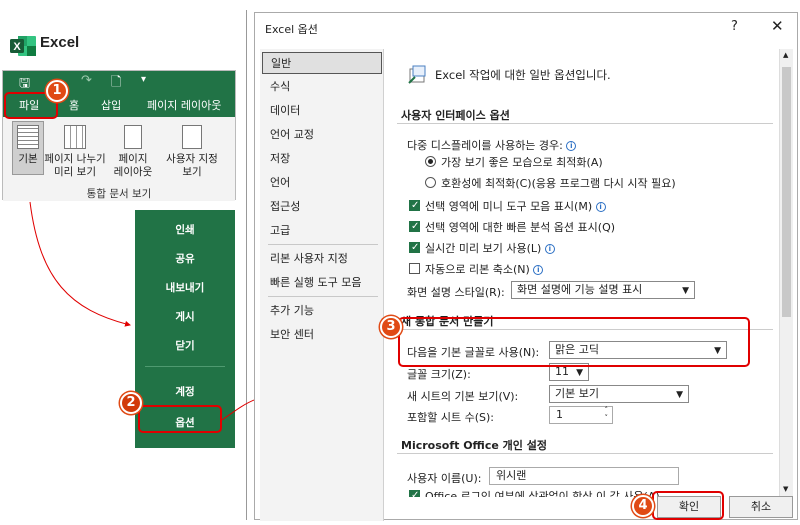 The image size is (800, 525). I want to click on callout-badge-3: 3, so click(391, 327).